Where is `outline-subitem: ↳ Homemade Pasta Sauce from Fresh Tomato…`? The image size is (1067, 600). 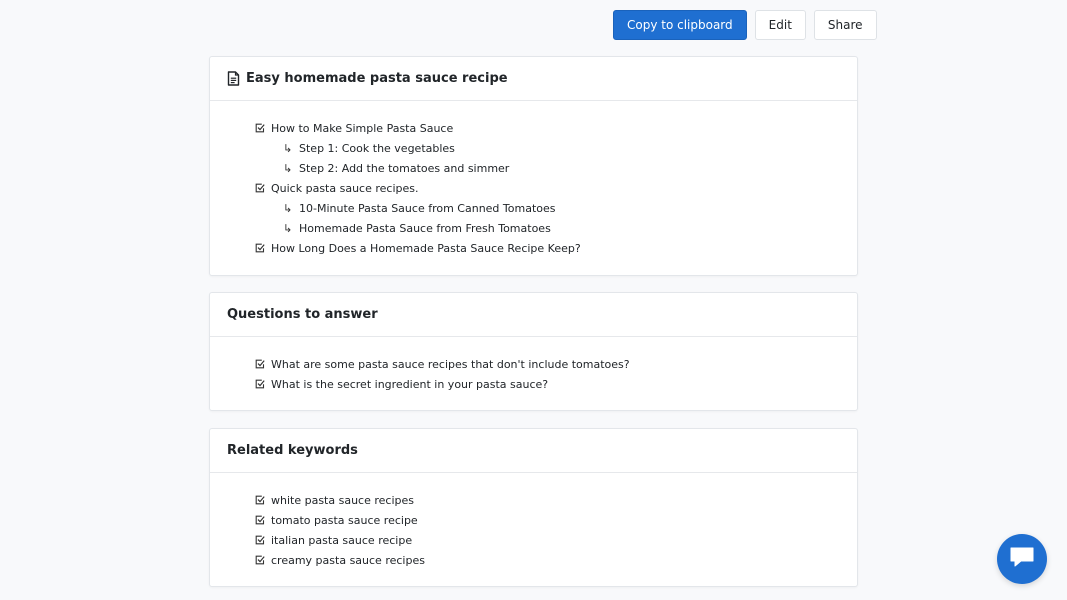 outline-subitem: ↳ Homemade Pasta Sauce from Fresh Tomato… is located at coordinates (556, 228).